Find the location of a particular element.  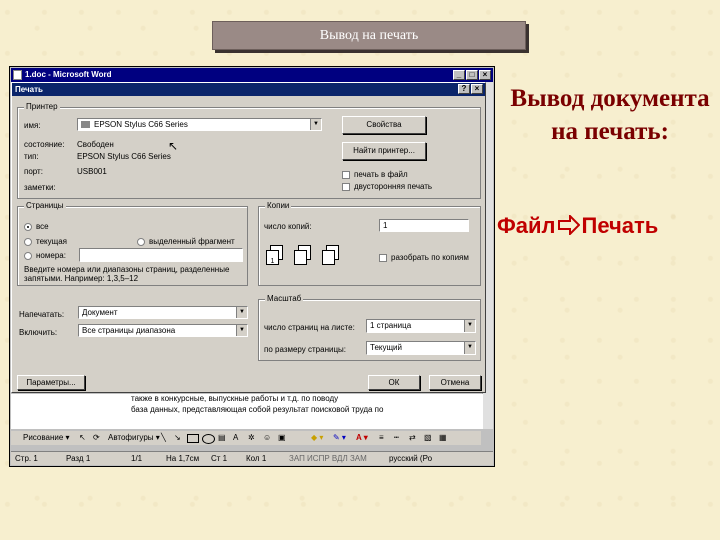

scale-value: Текущий is located at coordinates (386, 347).